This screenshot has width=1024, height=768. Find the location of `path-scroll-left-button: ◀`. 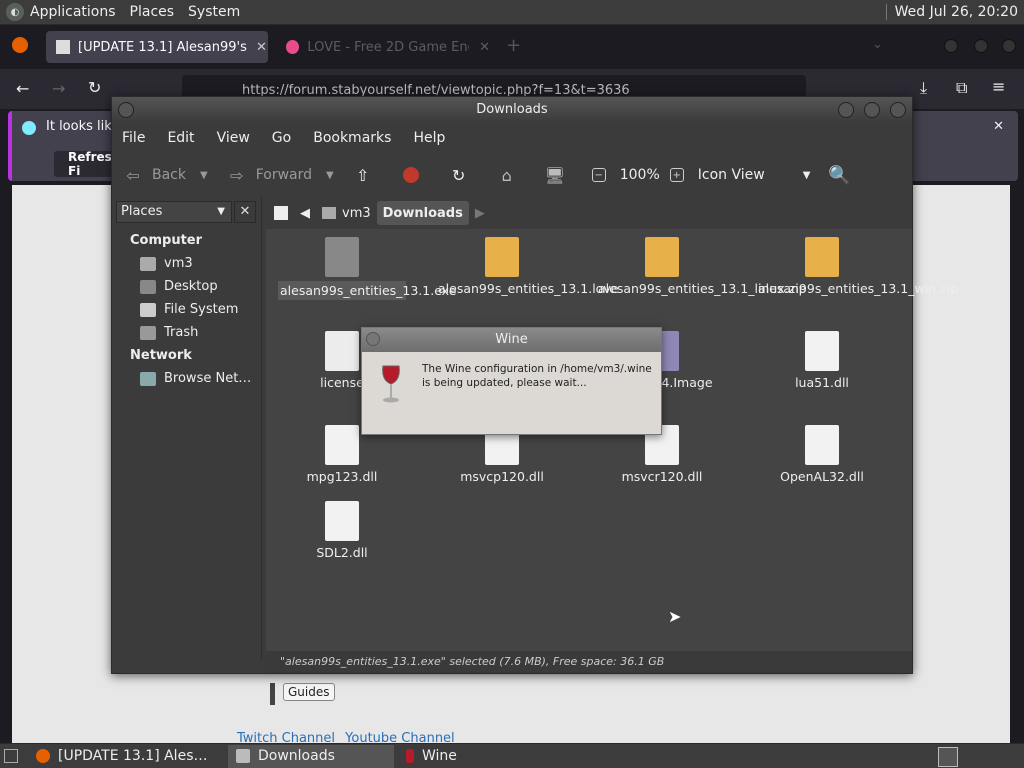

path-scroll-left-button: ◀ is located at coordinates (305, 213).